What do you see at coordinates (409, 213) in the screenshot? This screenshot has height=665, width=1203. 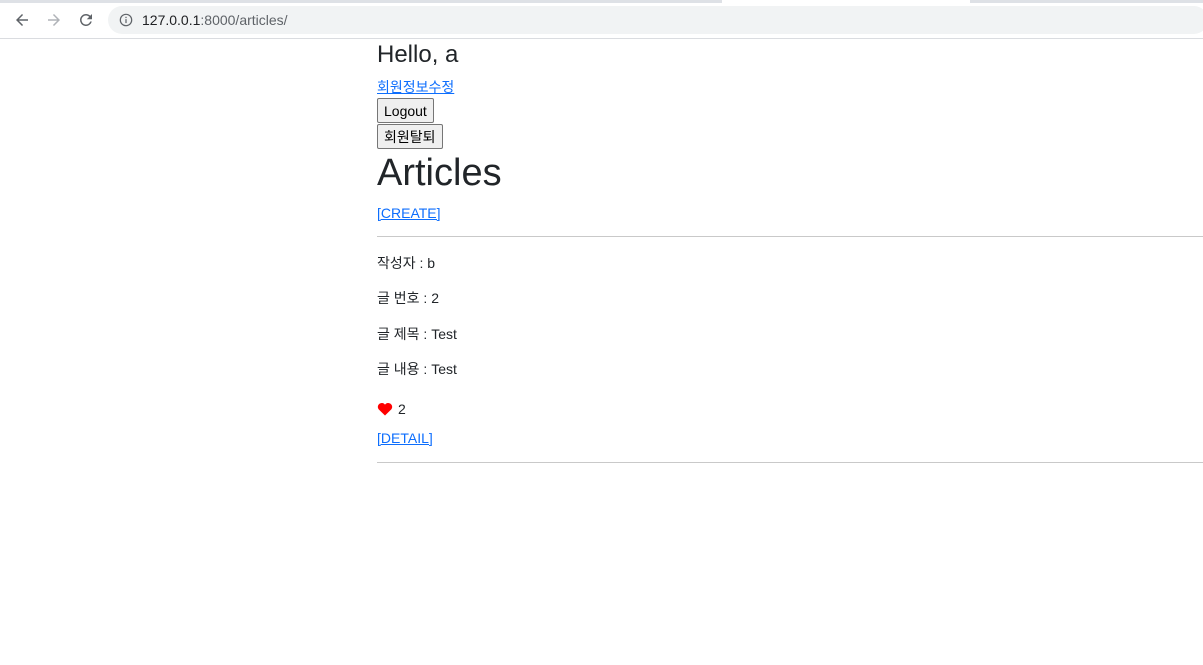 I see `create-link: [CREATE]` at bounding box center [409, 213].